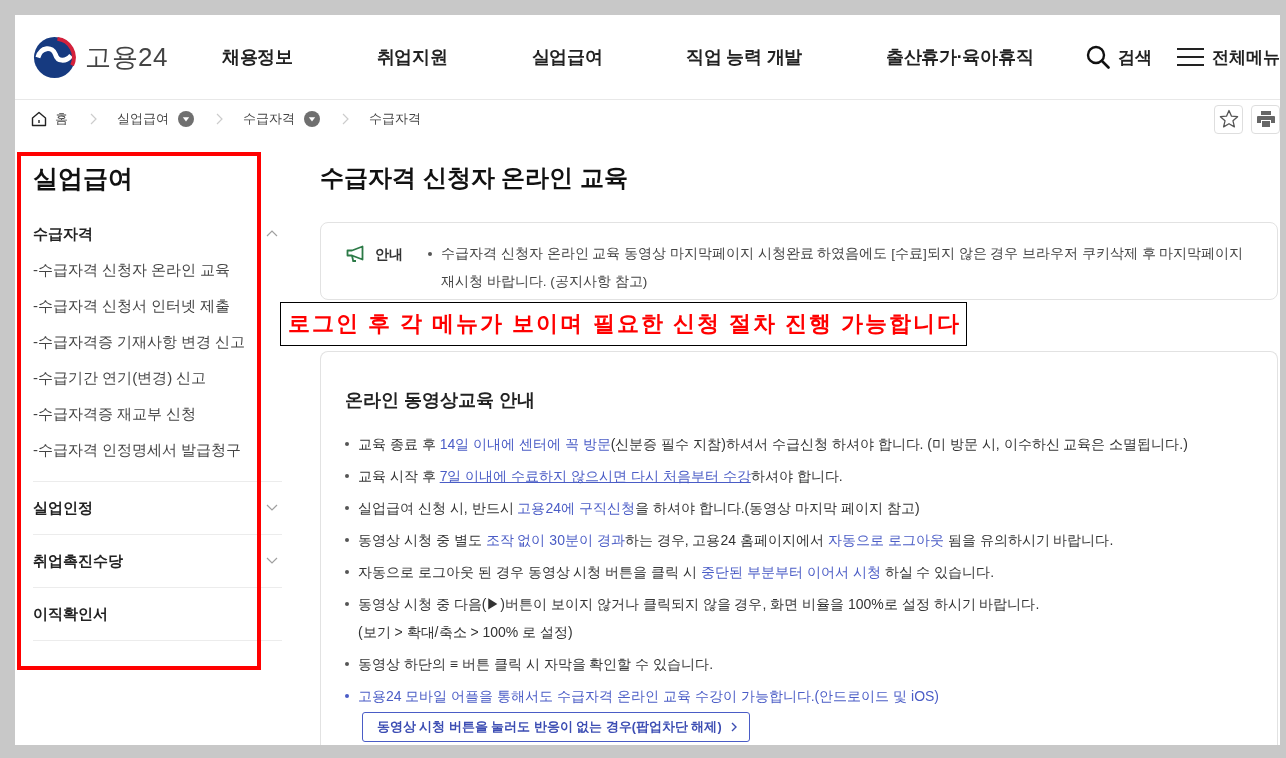 This screenshot has height=758, width=1286. Describe the element at coordinates (676, 572) in the screenshot. I see `bullet-text: 자동으로 로그아웃 된 경우 동영상 시청 버튼을 클릭 시 중단된 부분부터 이어서 시청 하실 수 있습니다.` at that location.